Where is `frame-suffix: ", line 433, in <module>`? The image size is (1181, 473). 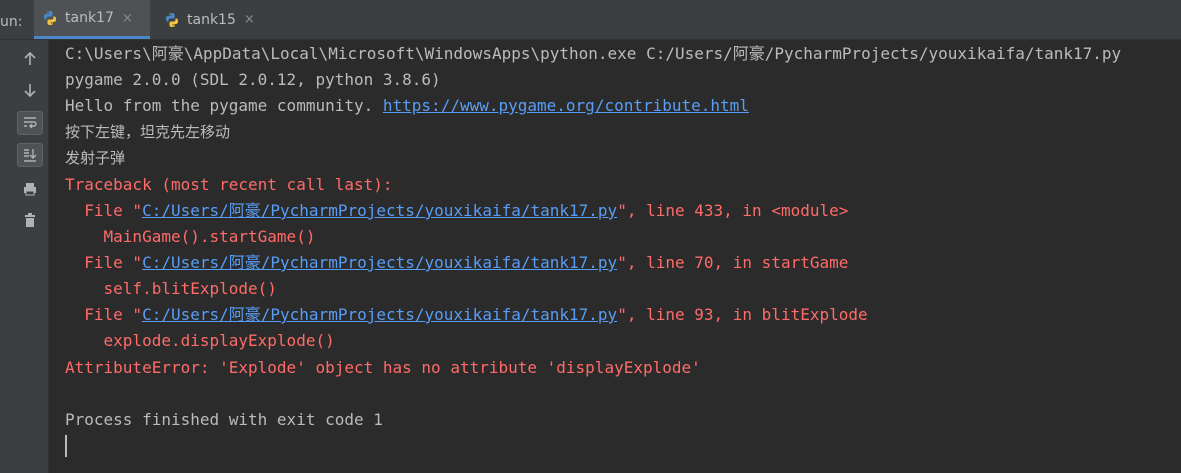
frame-suffix: ", line 433, in <module> is located at coordinates (733, 210).